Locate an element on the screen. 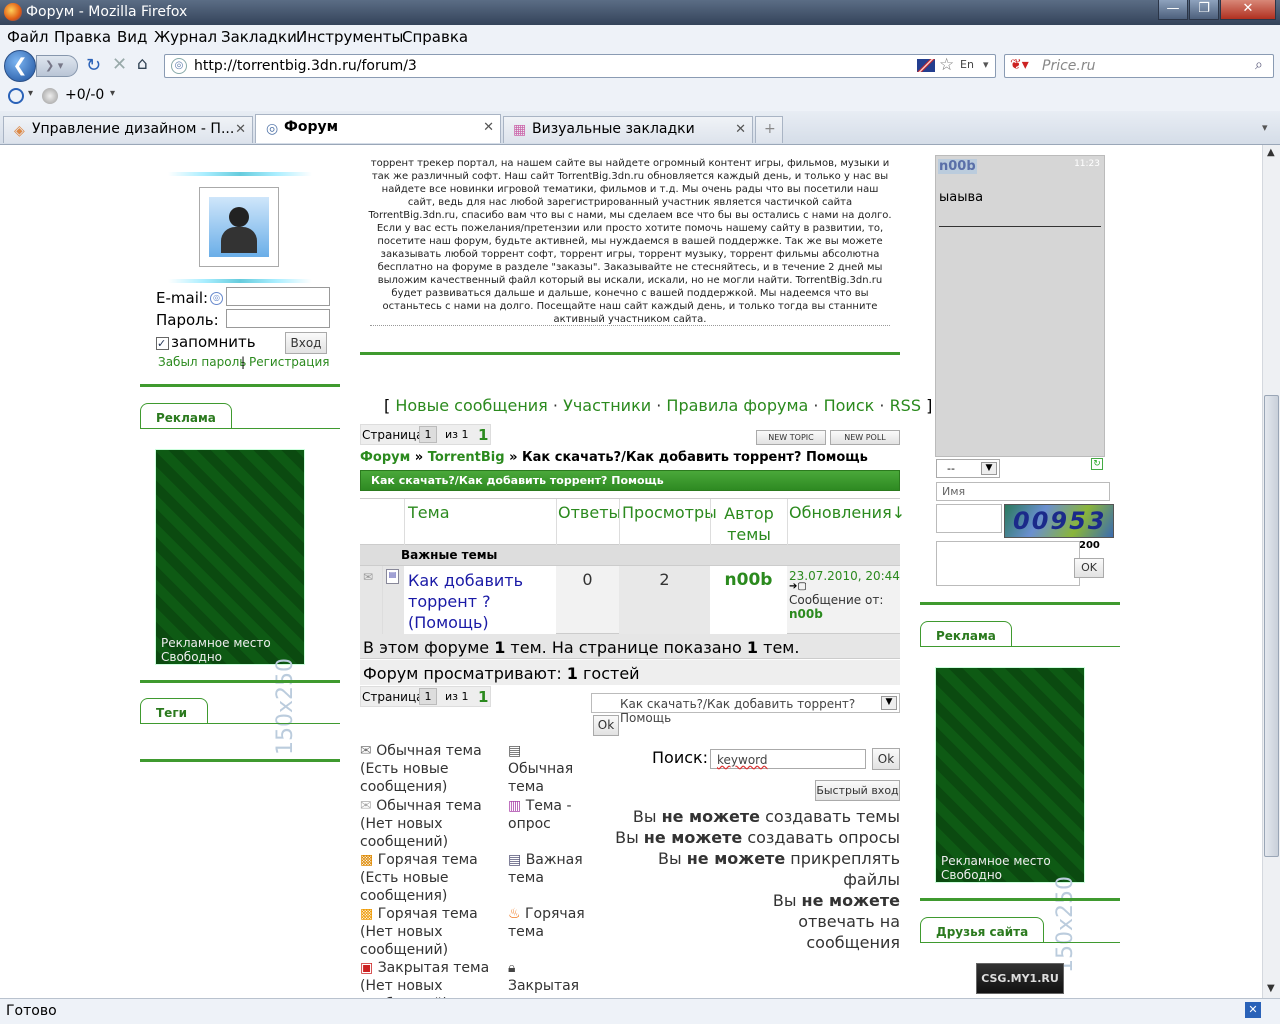  menu-bookmarks: Закладки is located at coordinates (259, 37).